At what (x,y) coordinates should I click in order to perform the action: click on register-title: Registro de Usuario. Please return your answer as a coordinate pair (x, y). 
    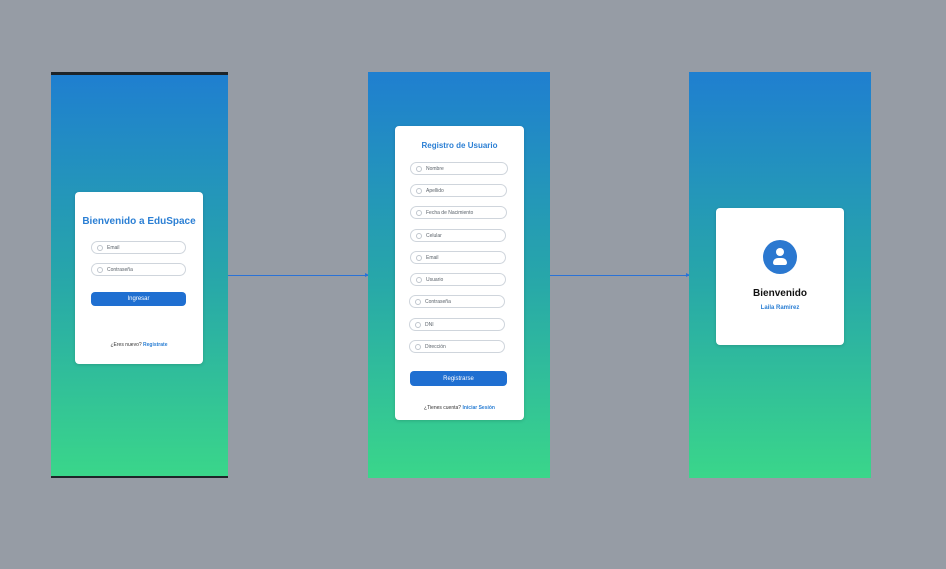
    Looking at the image, I should click on (459, 145).